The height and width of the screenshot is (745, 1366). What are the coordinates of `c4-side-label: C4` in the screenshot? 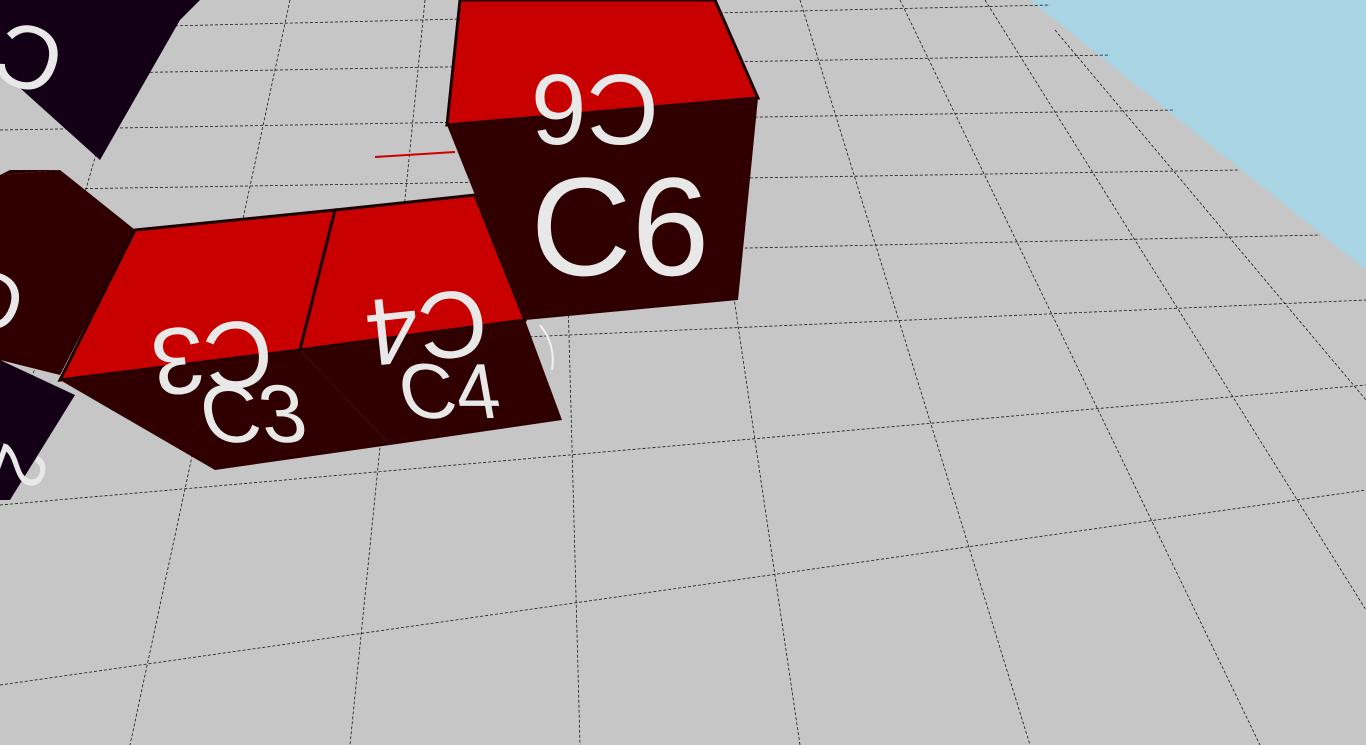 It's located at (448, 391).